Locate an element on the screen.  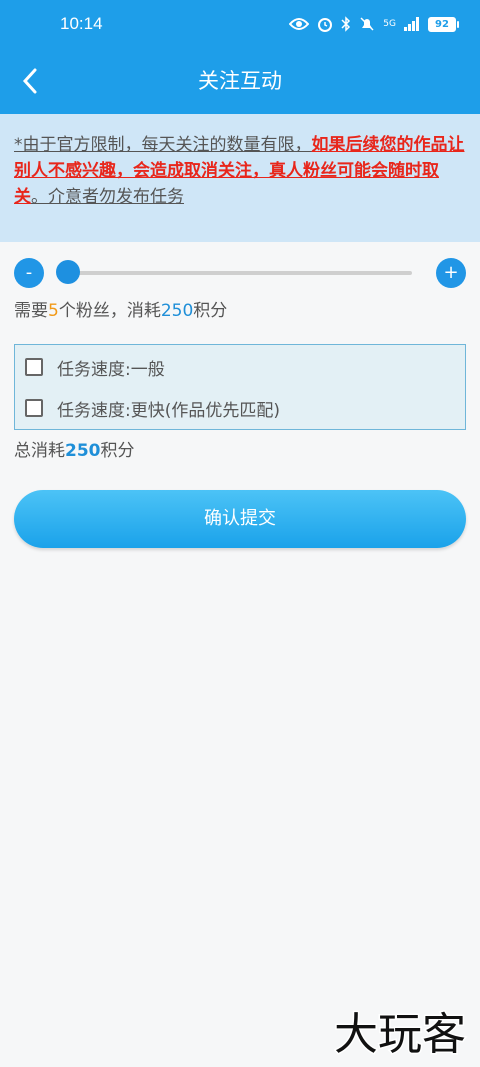
total-prefix: 总消耗 is located at coordinates (39, 451).